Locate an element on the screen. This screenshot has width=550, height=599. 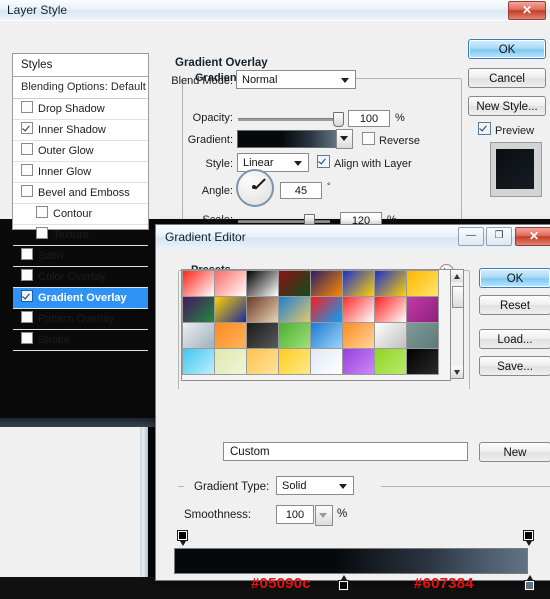
opacity-input: 100 is located at coordinates (369, 118).